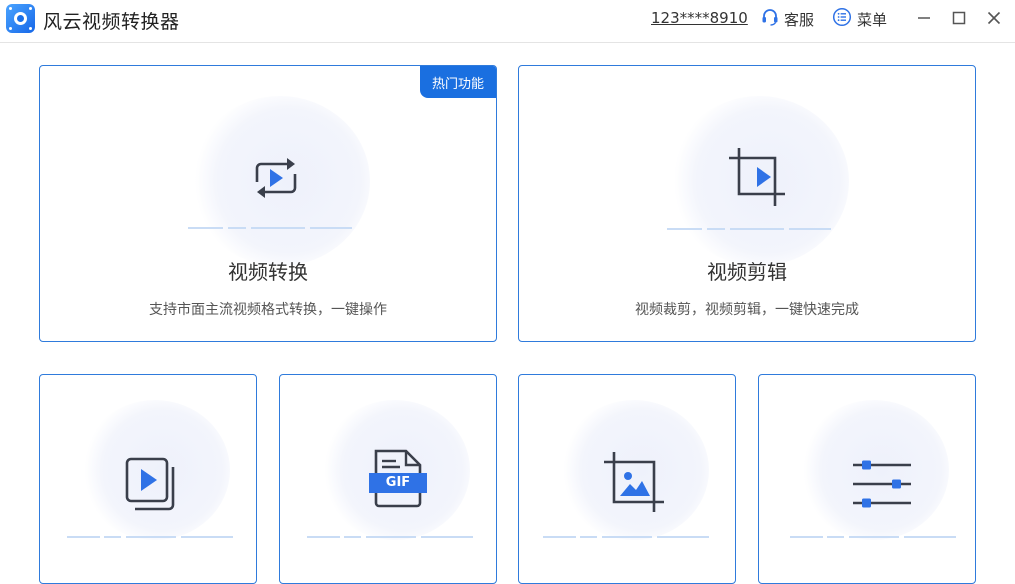 The image size is (1015, 584). I want to click on video-copy-icon, so click(153, 487).